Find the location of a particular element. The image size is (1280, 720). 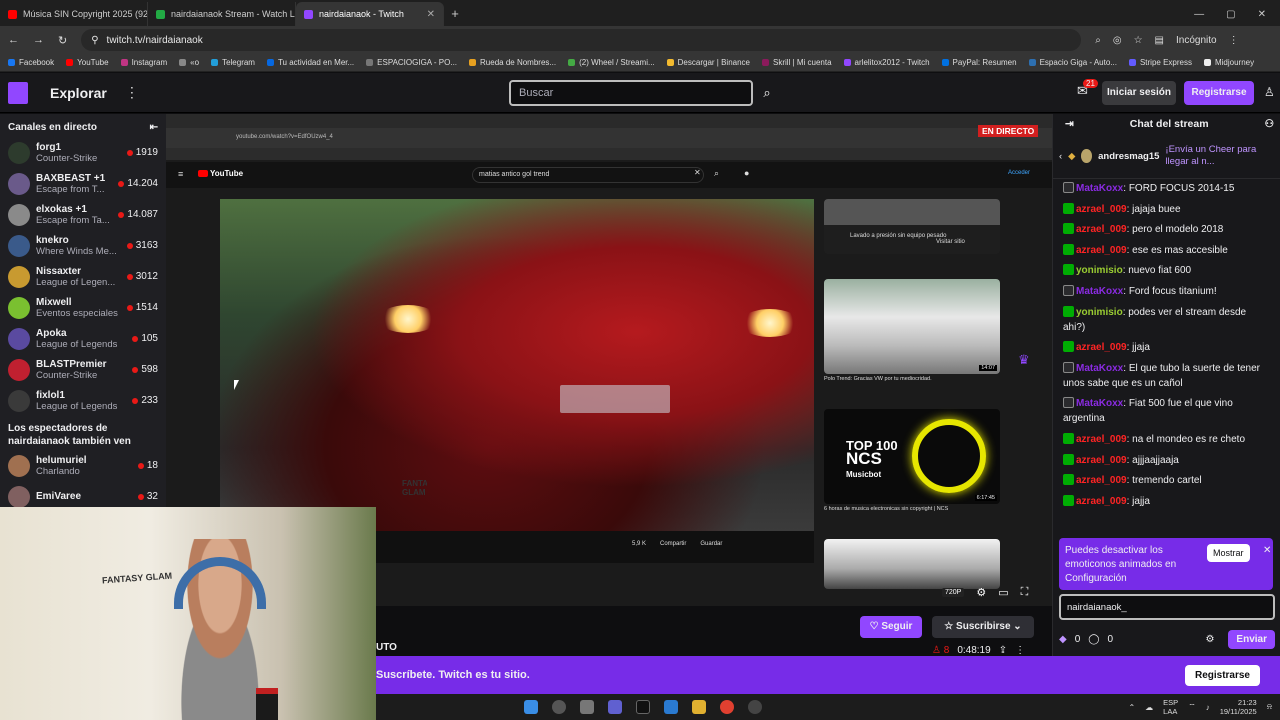

close-icon: ✕ is located at coordinates (1267, 551).